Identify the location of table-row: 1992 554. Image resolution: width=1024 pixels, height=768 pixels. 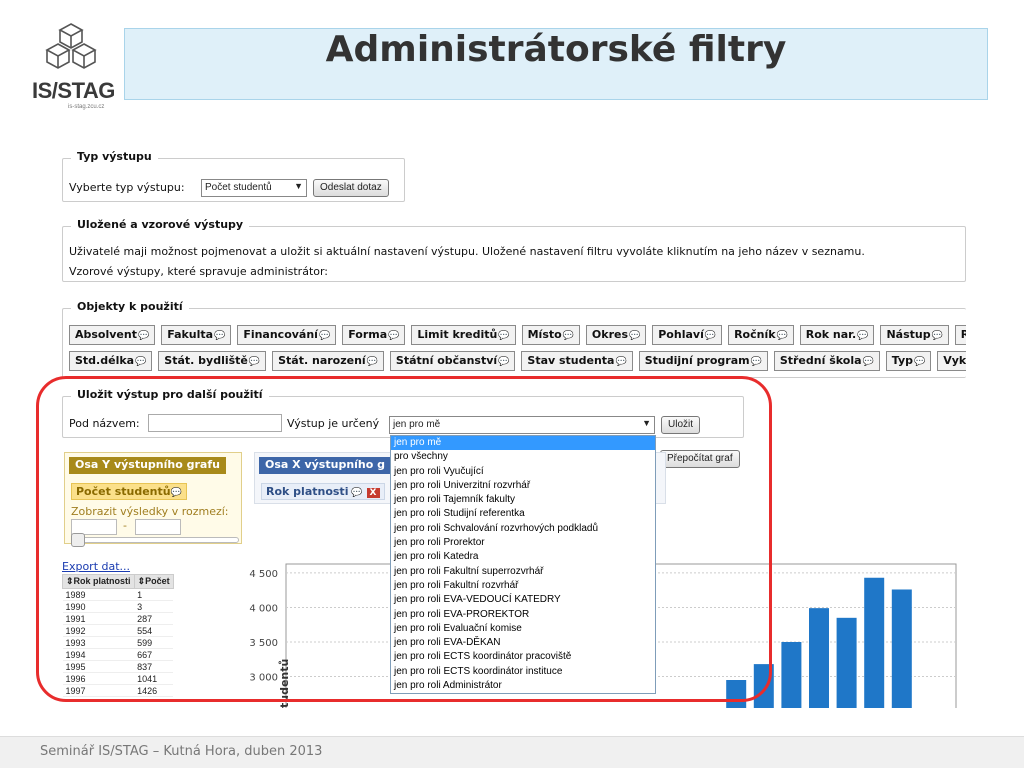
(118, 630).